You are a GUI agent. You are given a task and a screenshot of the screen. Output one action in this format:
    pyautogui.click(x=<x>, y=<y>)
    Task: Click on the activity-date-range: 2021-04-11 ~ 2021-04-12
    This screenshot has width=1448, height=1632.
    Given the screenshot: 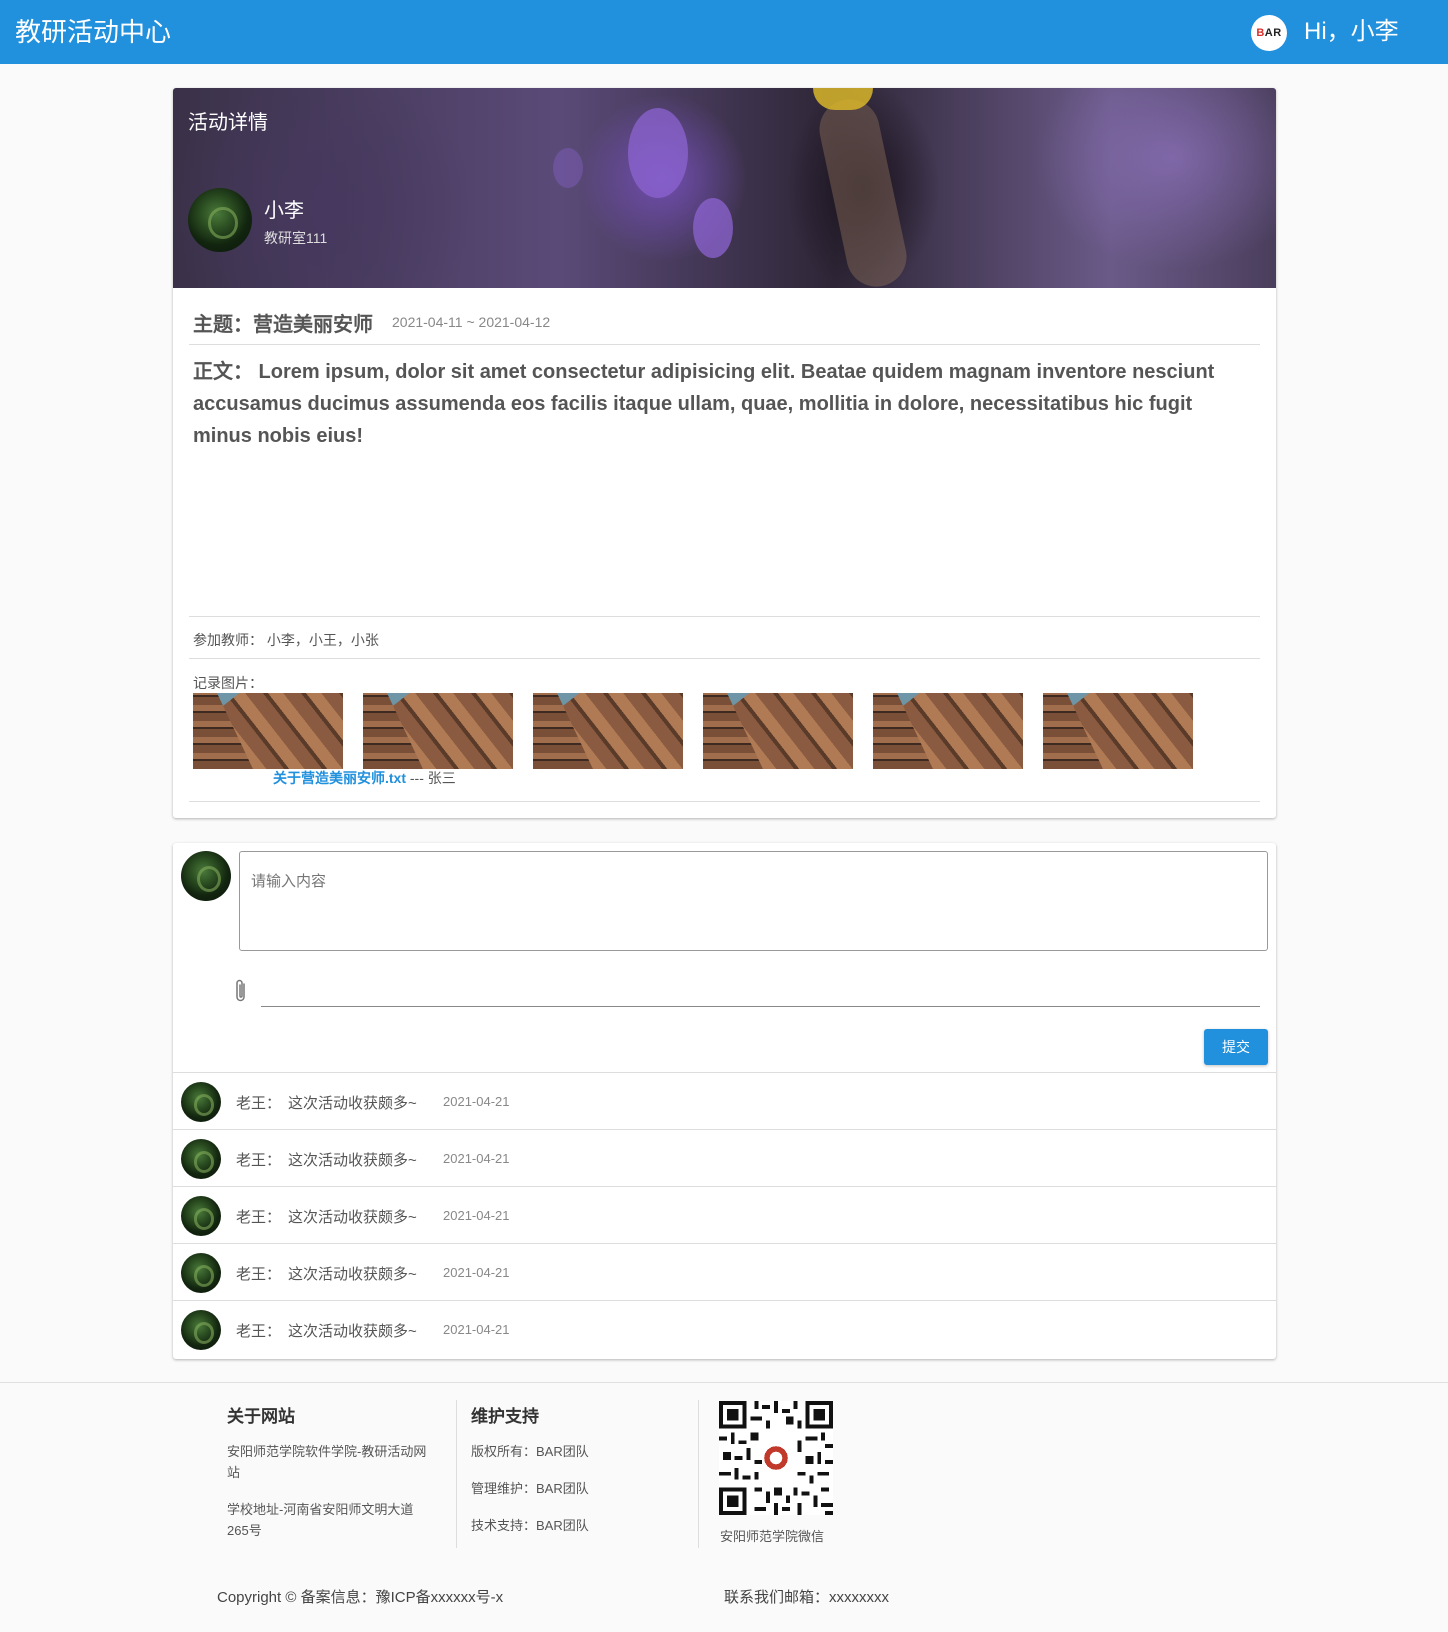 What is the action you would take?
    pyautogui.click(x=471, y=322)
    